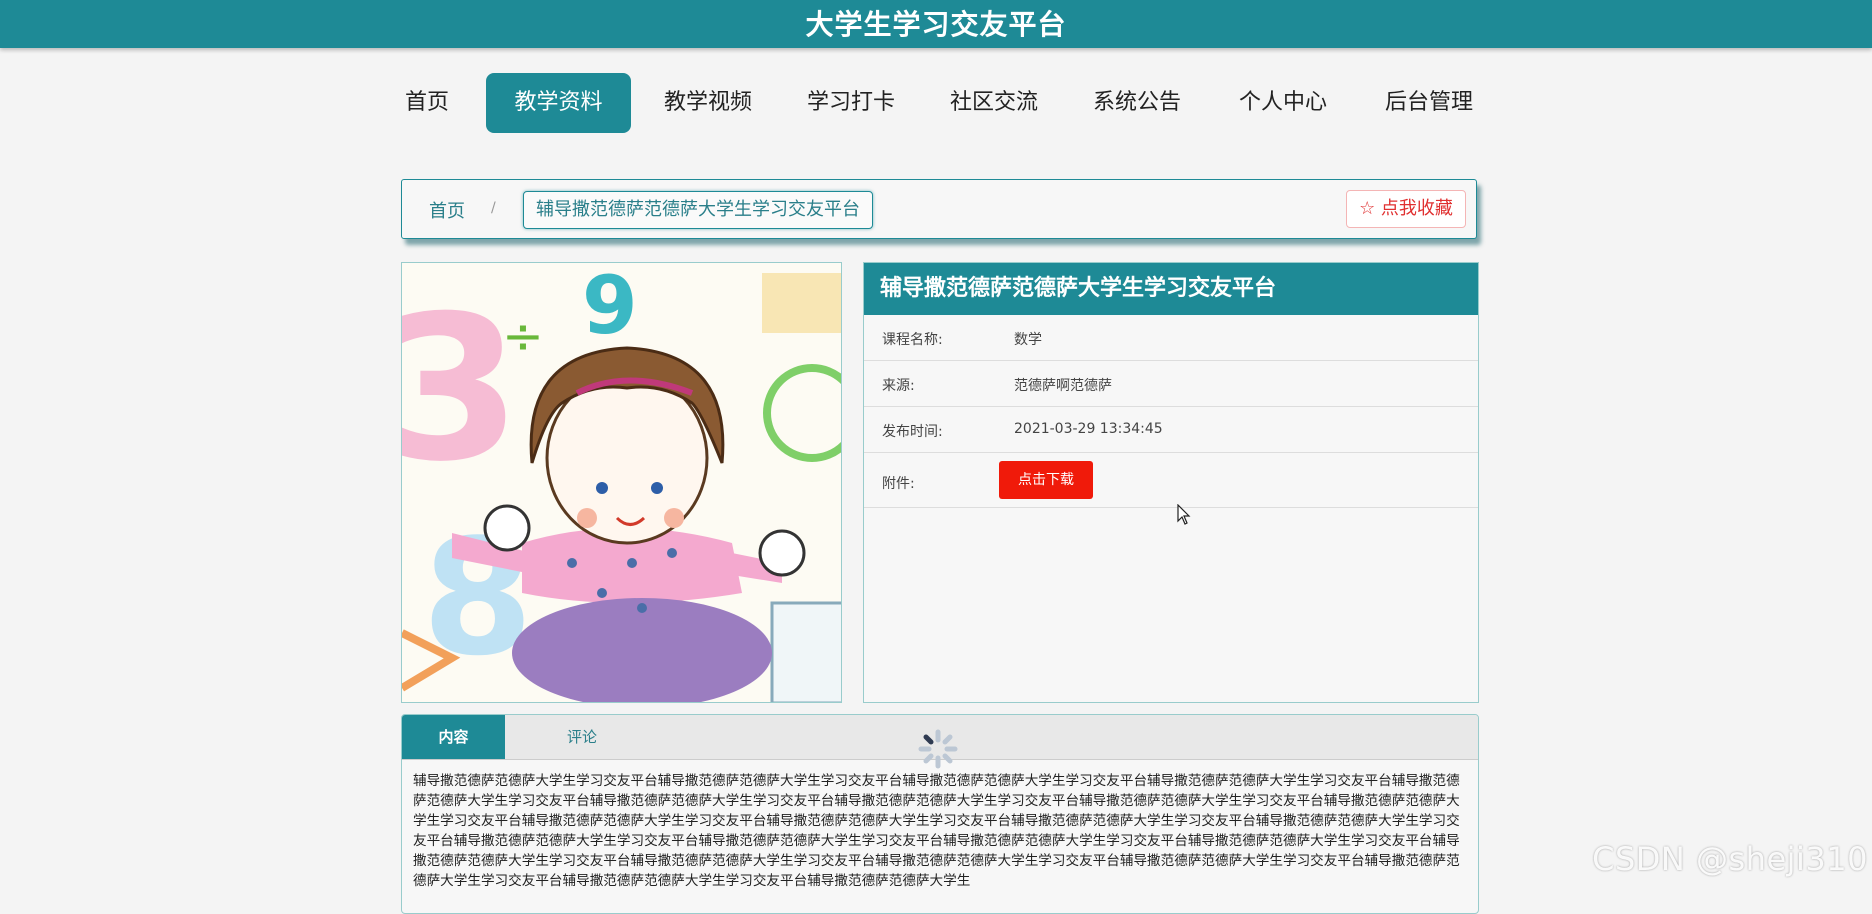 This screenshot has height=914, width=1872. Describe the element at coordinates (1171, 338) in the screenshot. I see `info-row-course-name: 课程名称: 数学` at that location.